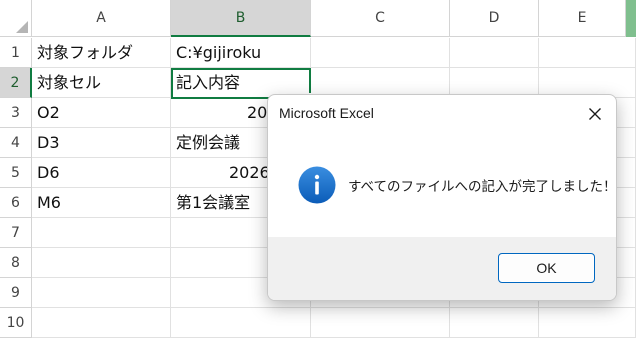 This screenshot has width=636, height=338. Describe the element at coordinates (380, 323) in the screenshot. I see `cell-c10` at that location.